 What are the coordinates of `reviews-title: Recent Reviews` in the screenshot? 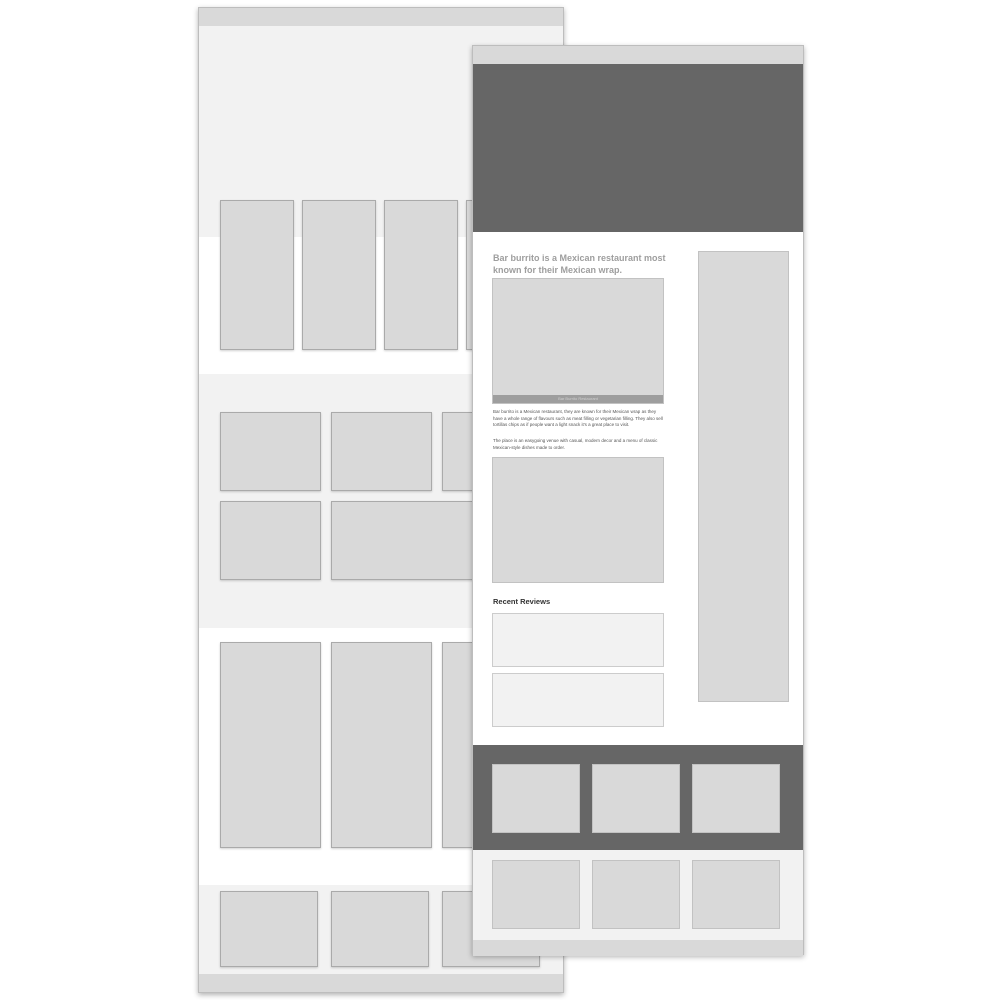 It's located at (522, 601).